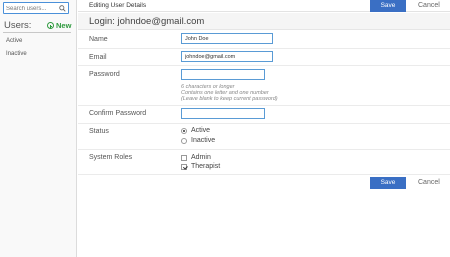 The width and height of the screenshot is (450, 257). I want to click on password-hint: (Leave blank to keep current password), so click(229, 99).